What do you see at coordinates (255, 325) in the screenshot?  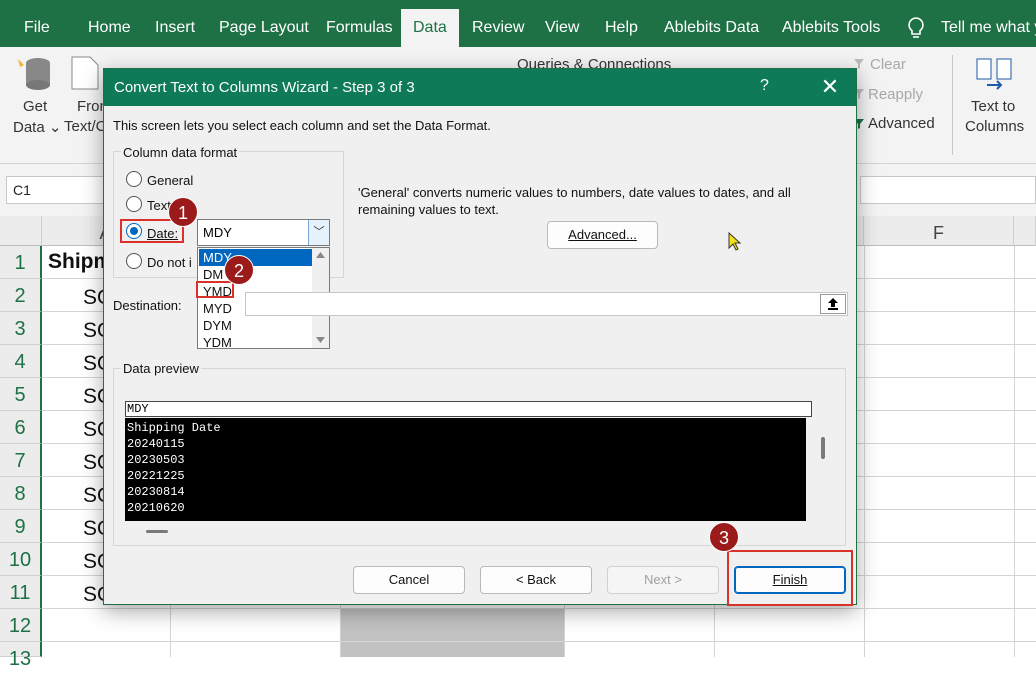 I see `date-option-dym: DYM` at bounding box center [255, 325].